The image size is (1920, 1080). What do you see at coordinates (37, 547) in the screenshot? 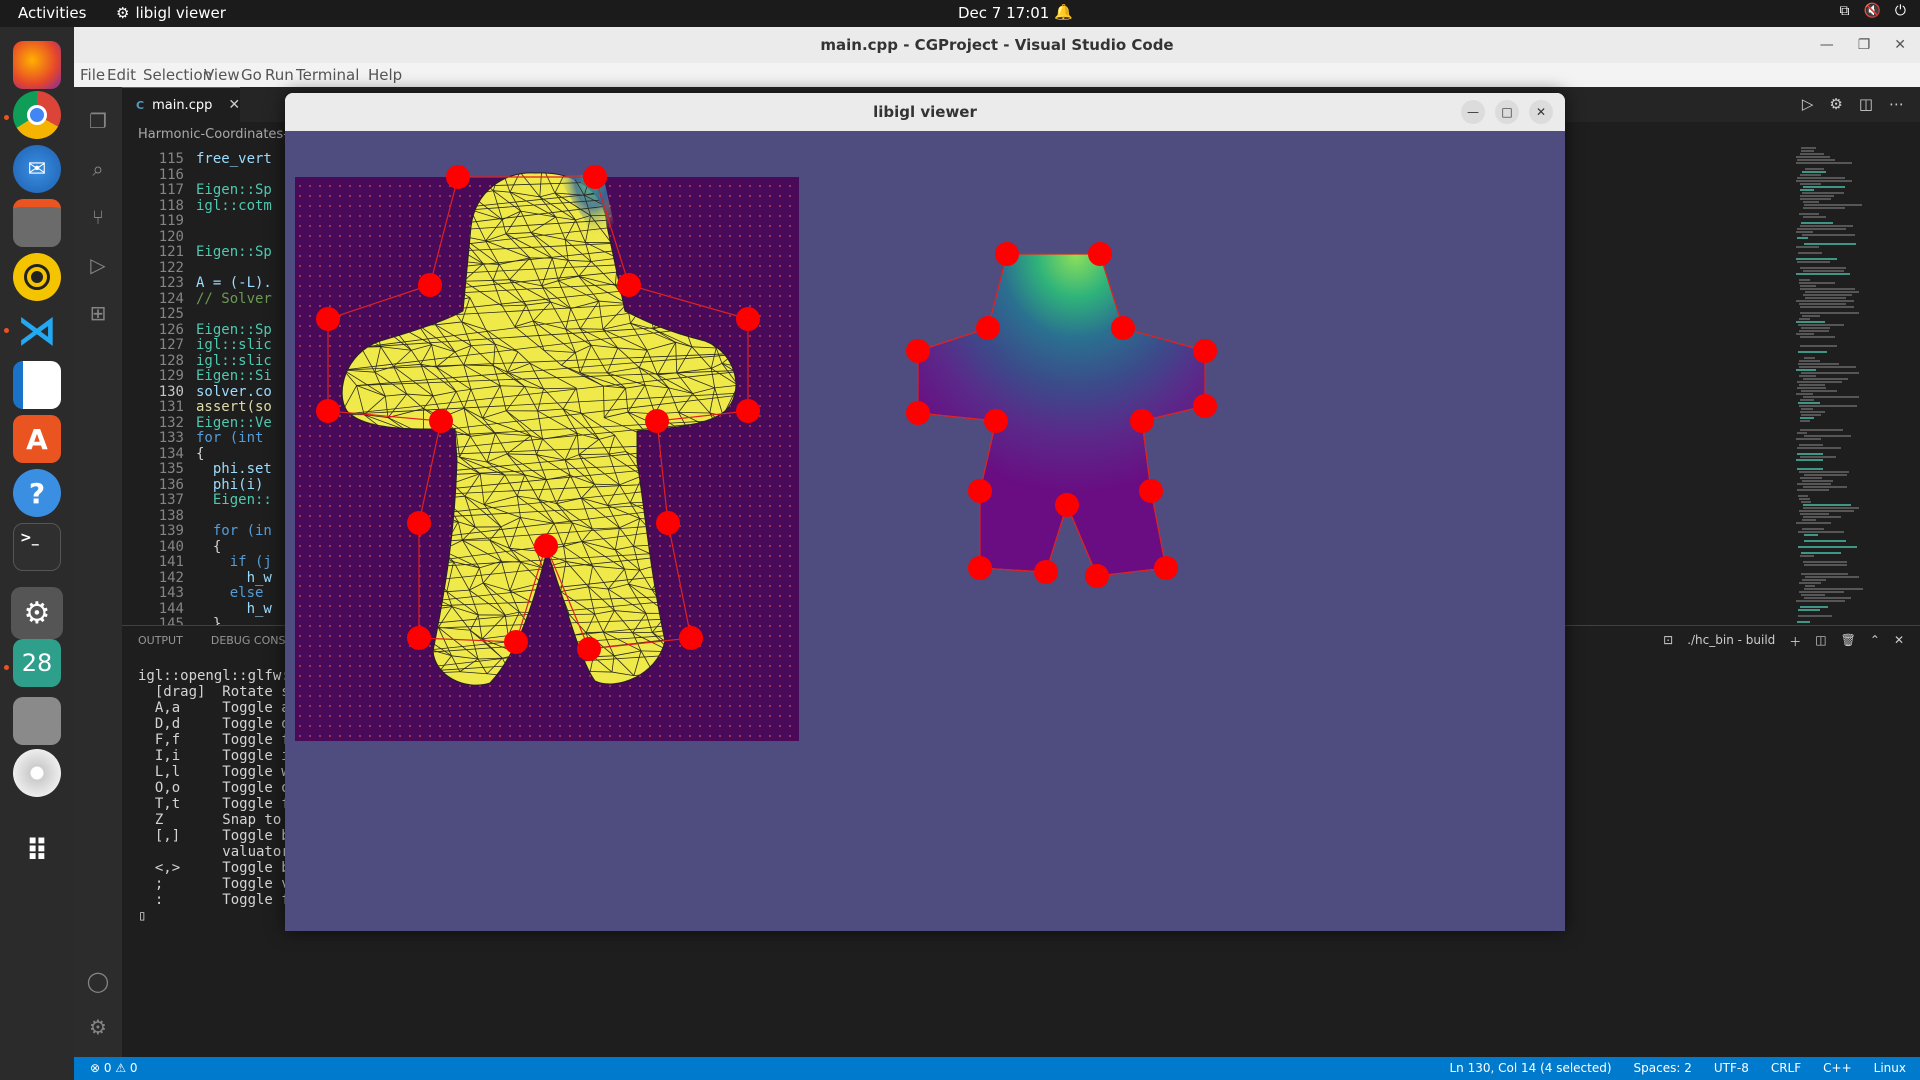
I see `terminal-icon: >_` at bounding box center [37, 547].